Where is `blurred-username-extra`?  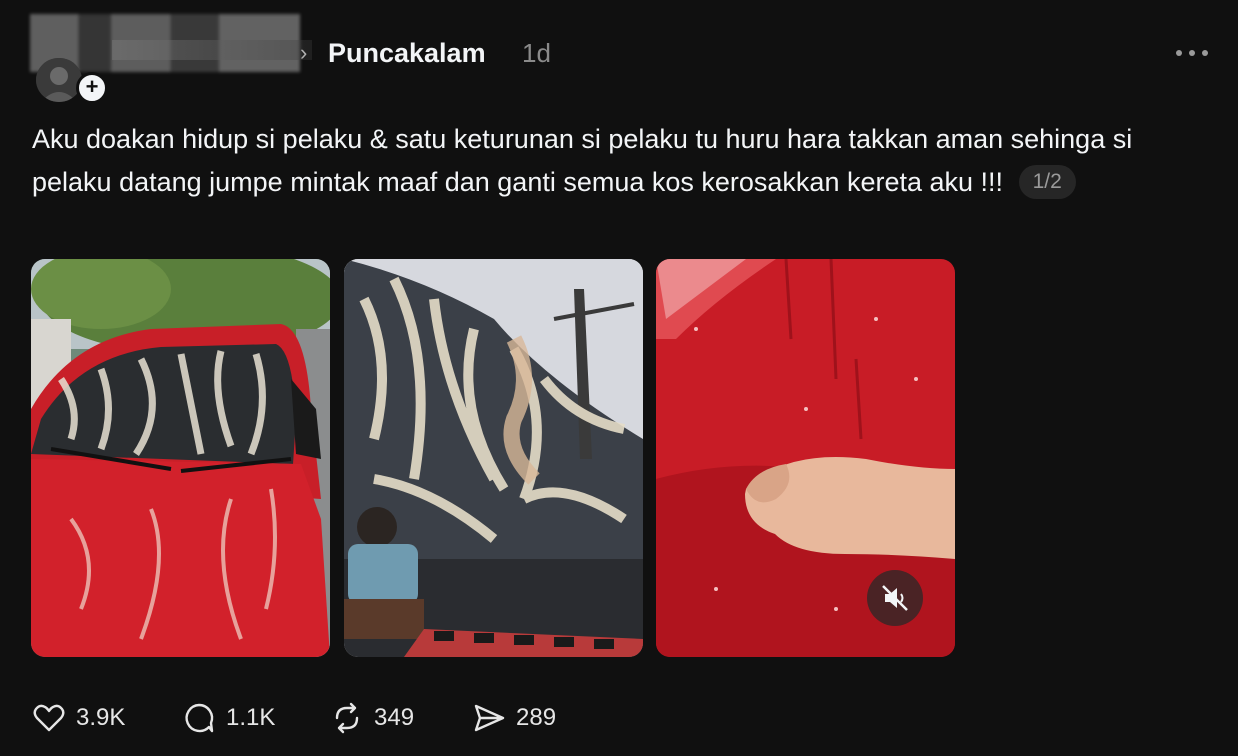 blurred-username-extra is located at coordinates (212, 50).